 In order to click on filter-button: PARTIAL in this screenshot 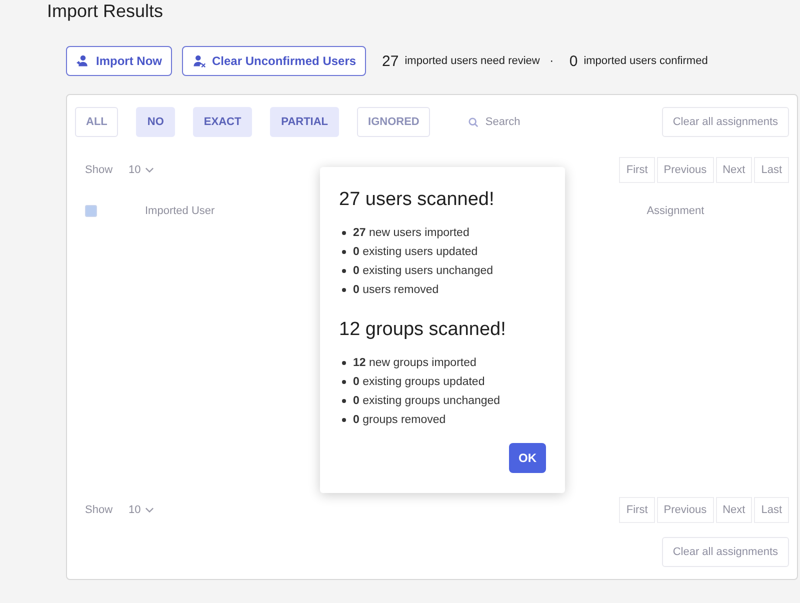, I will do `click(305, 122)`.